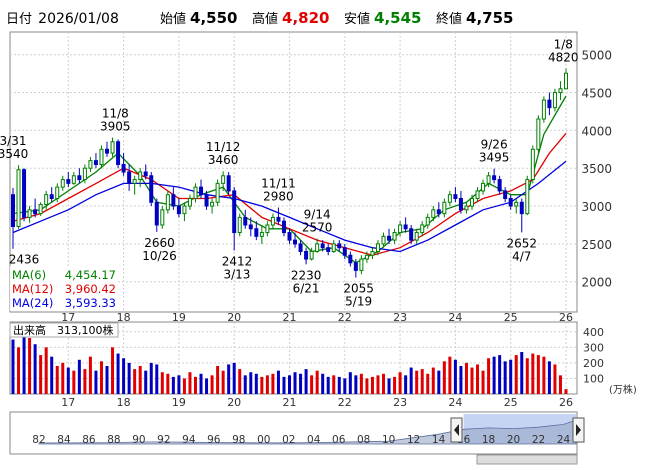 The image size is (653, 470). I want to click on annotation-date: 4/7, so click(521, 256).